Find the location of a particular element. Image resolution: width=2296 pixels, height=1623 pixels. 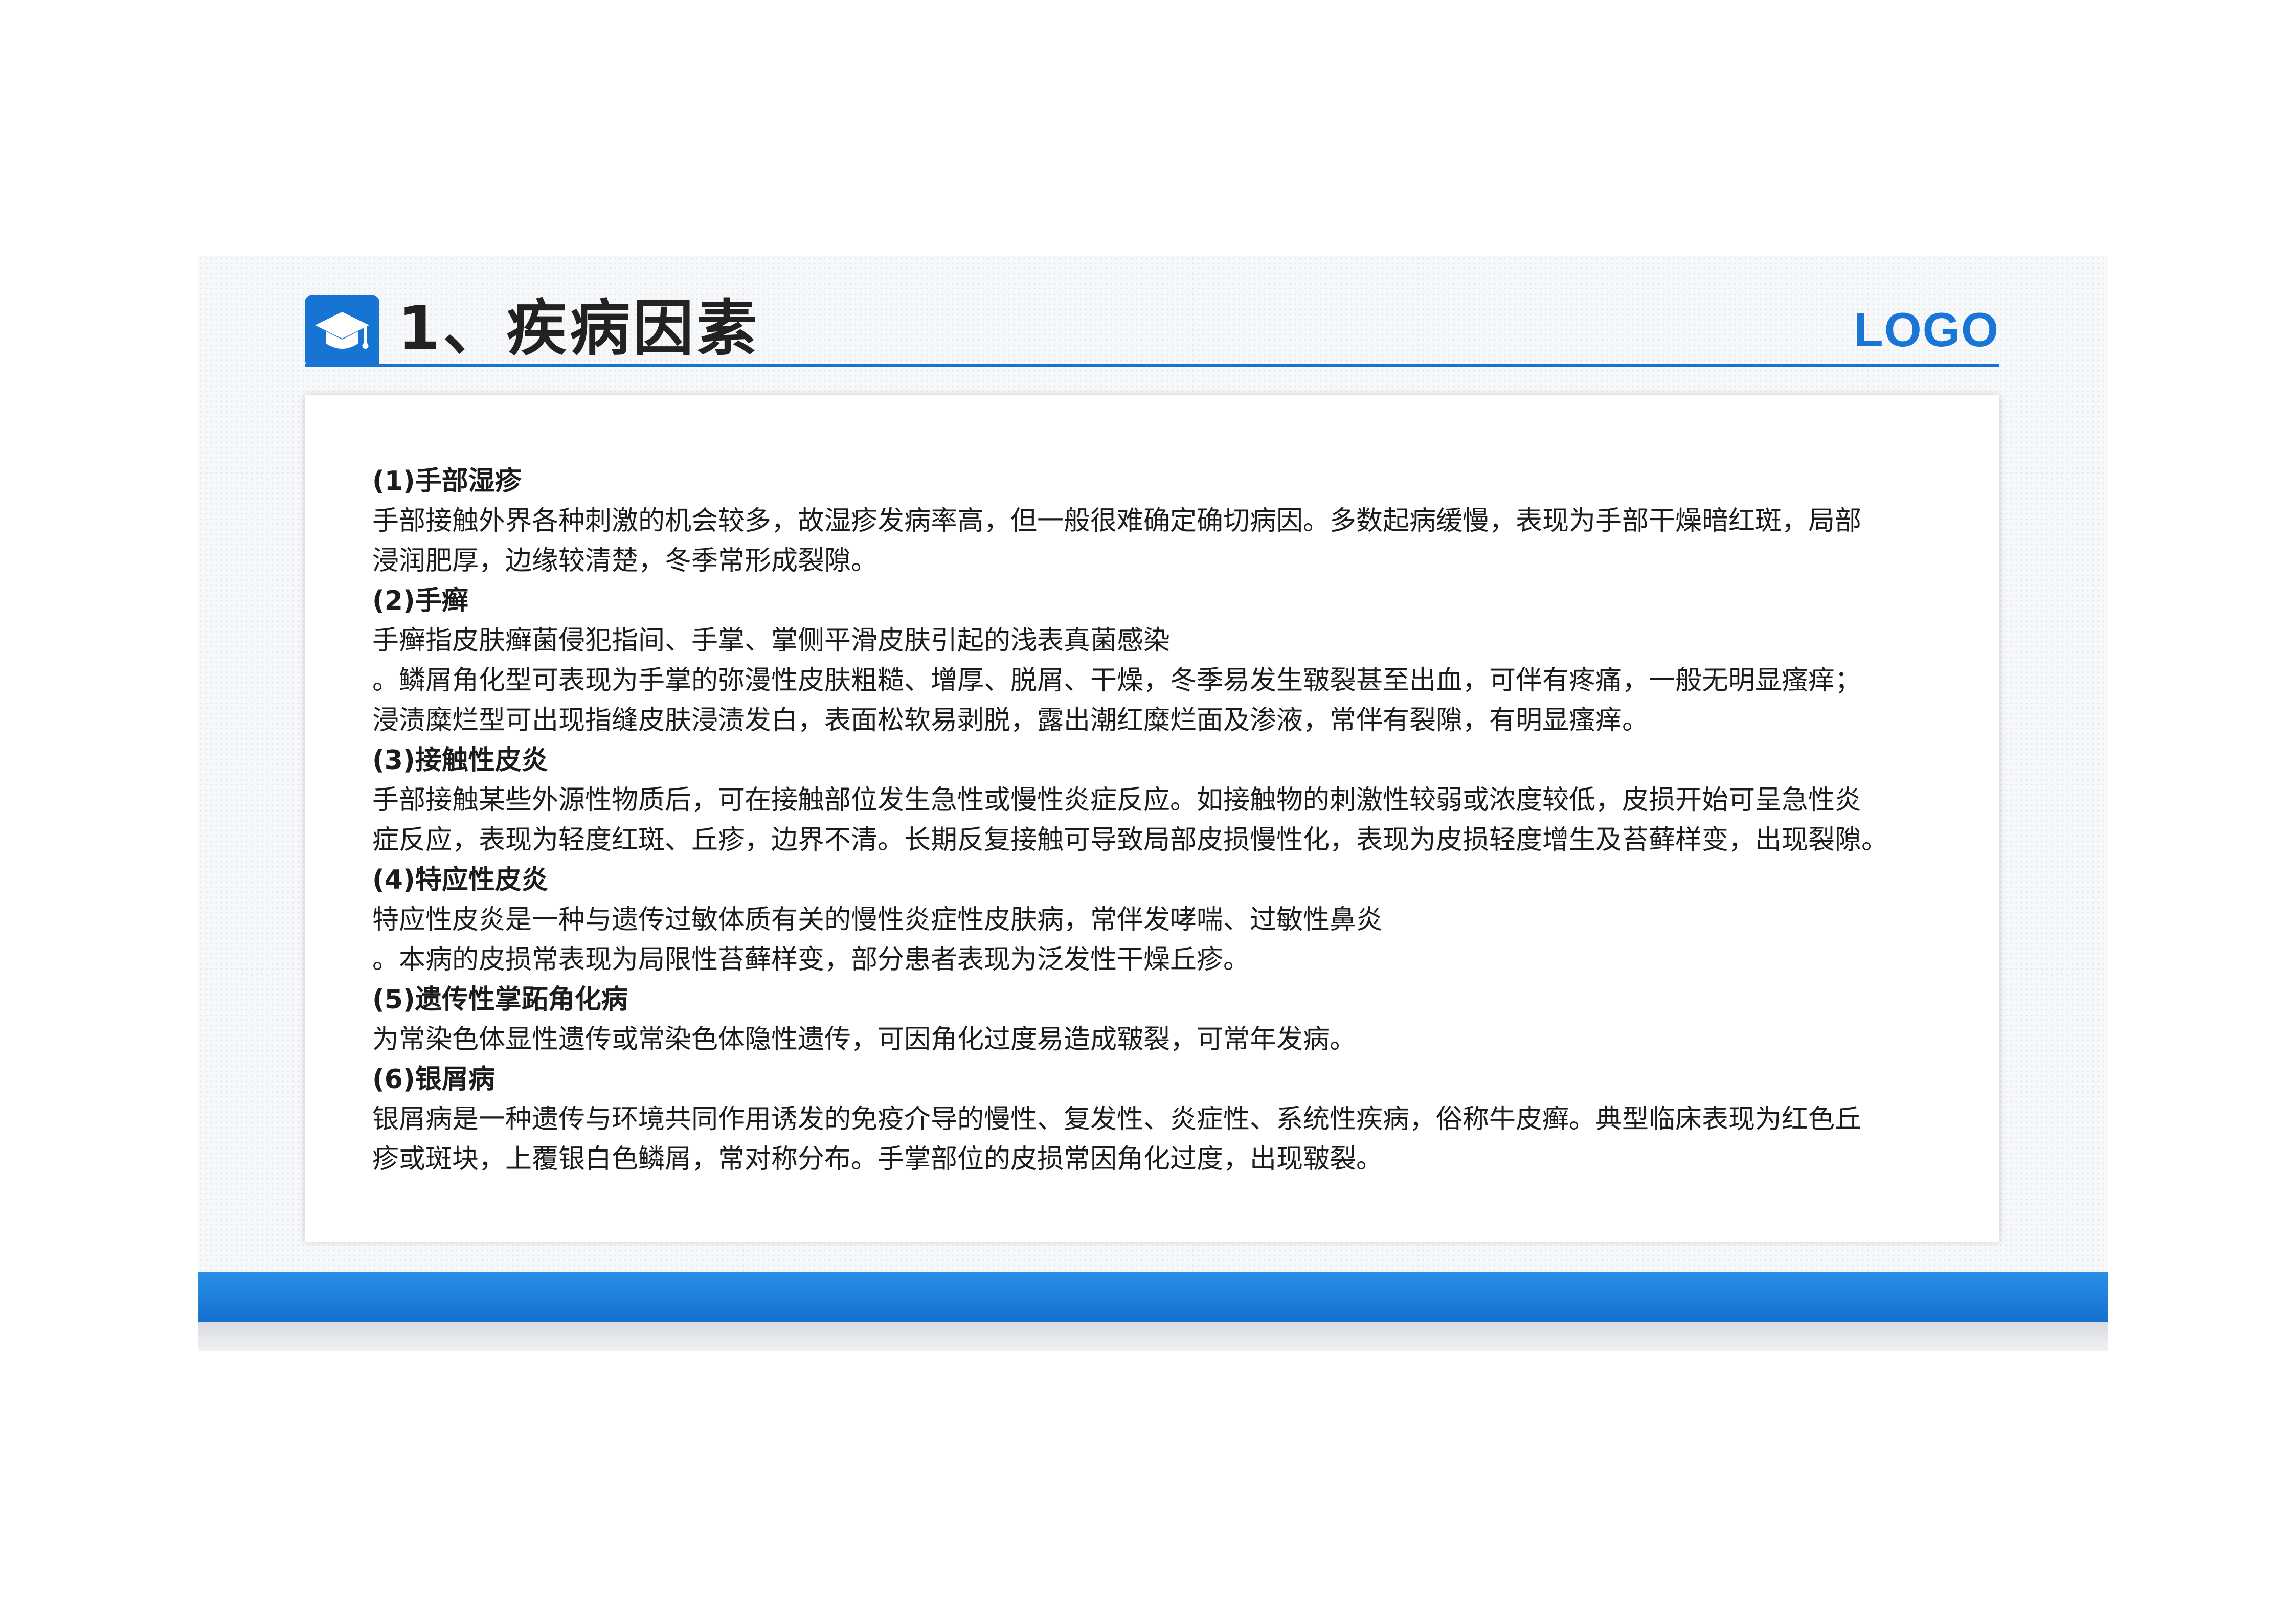

section-heading: (2)手癣 is located at coordinates (420, 601).